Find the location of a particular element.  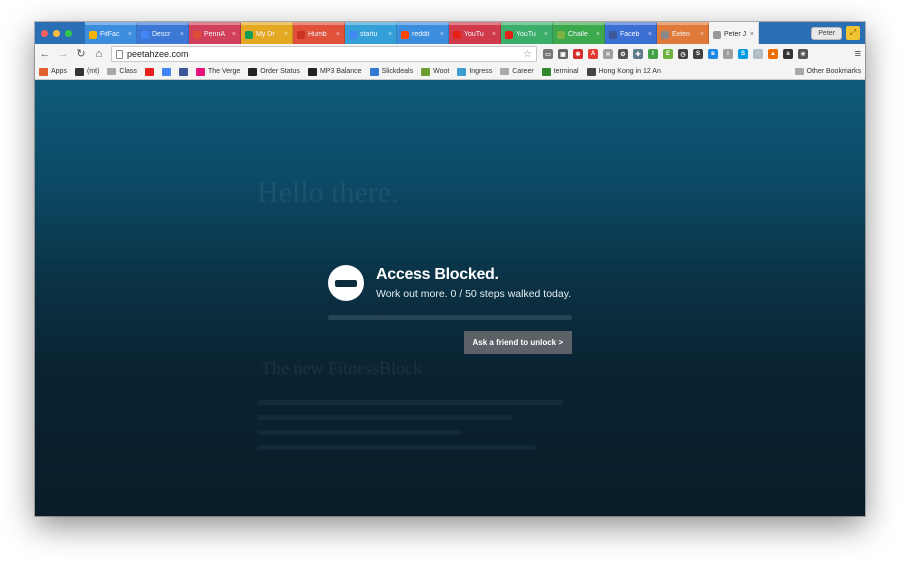

tab-label: Descr is located at coordinates (161, 34).